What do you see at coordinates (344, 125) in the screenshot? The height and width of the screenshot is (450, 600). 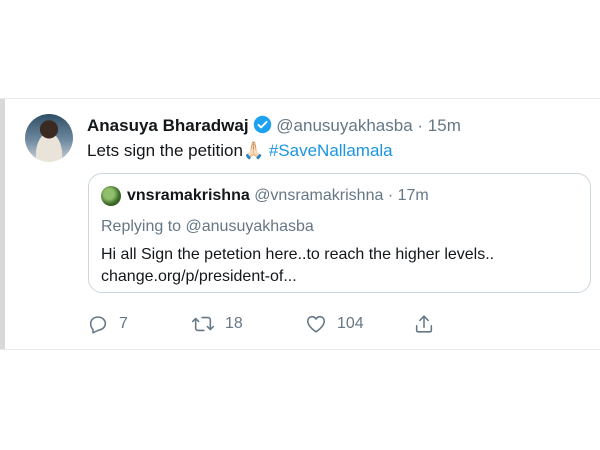 I see `author-handle: @anusuyakhasba` at bounding box center [344, 125].